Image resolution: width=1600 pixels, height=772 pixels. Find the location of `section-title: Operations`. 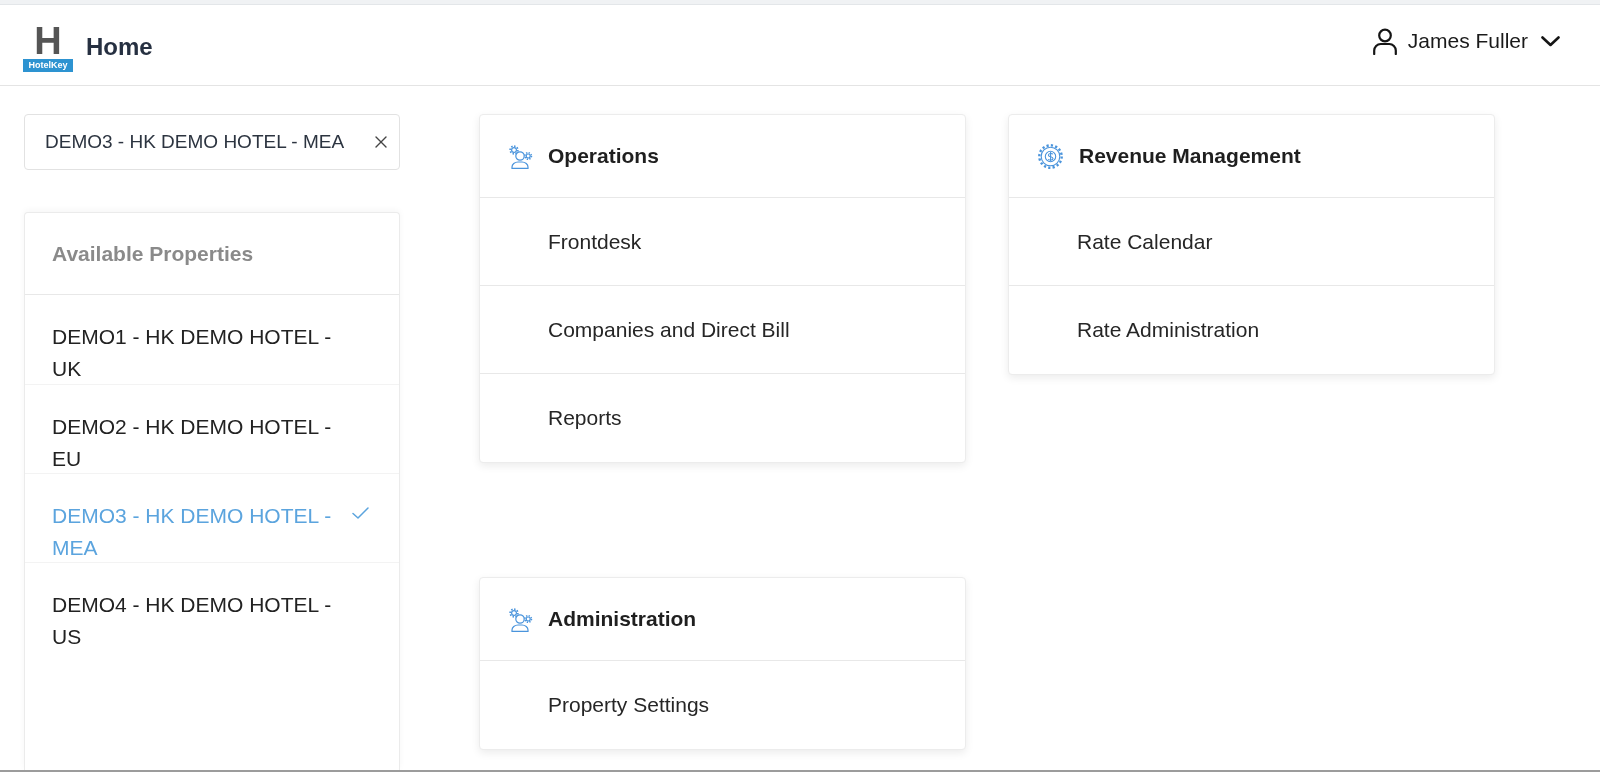

section-title: Operations is located at coordinates (603, 156).